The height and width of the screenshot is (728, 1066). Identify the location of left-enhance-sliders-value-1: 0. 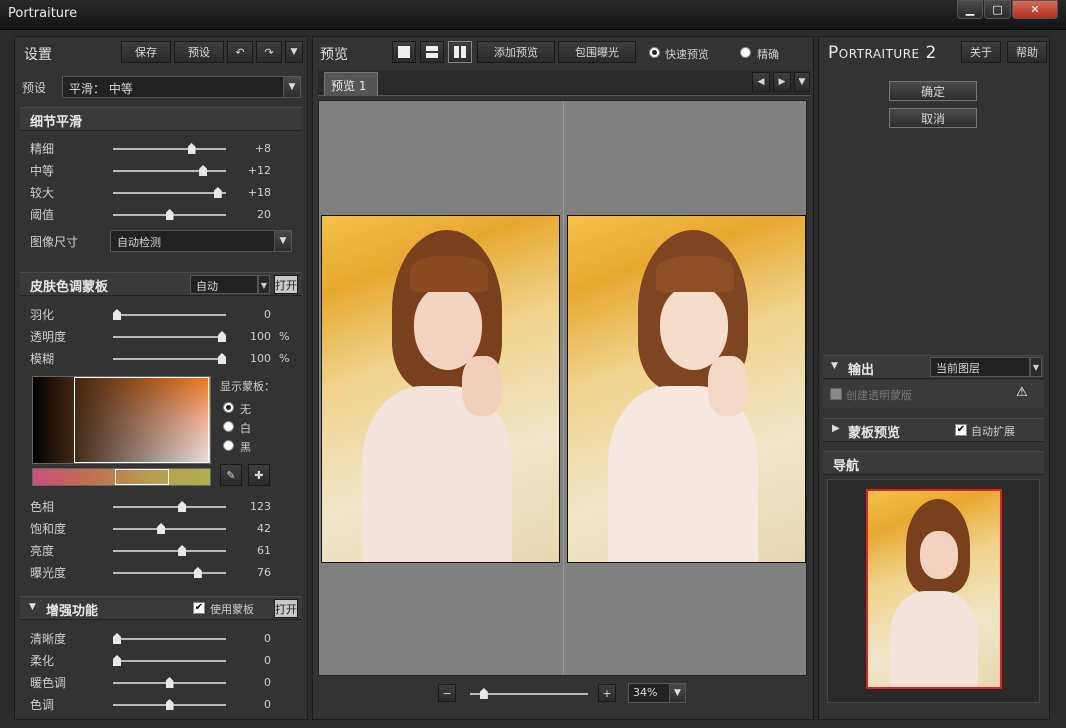
(267, 660).